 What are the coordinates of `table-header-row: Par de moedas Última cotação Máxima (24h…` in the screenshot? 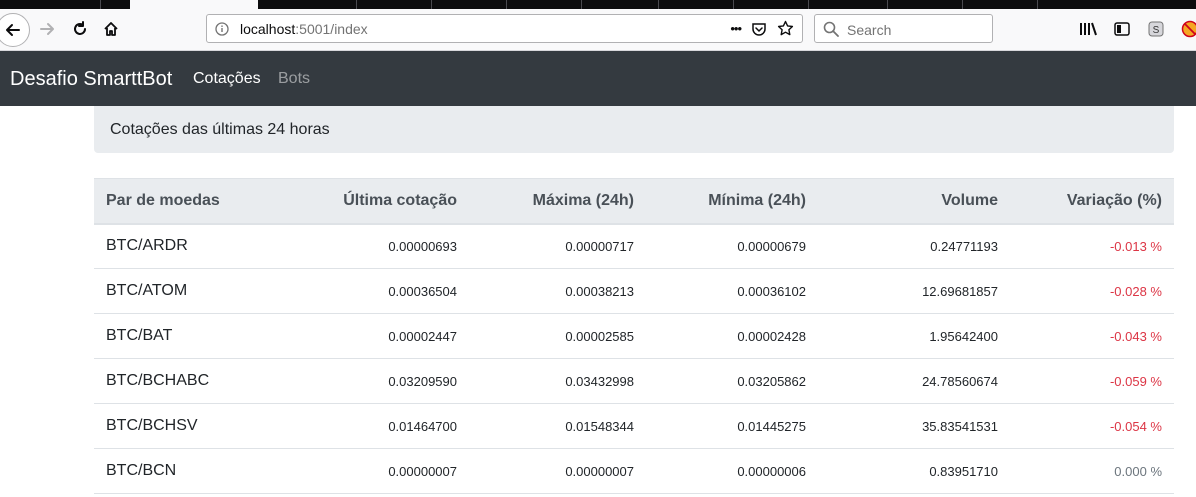 It's located at (634, 201).